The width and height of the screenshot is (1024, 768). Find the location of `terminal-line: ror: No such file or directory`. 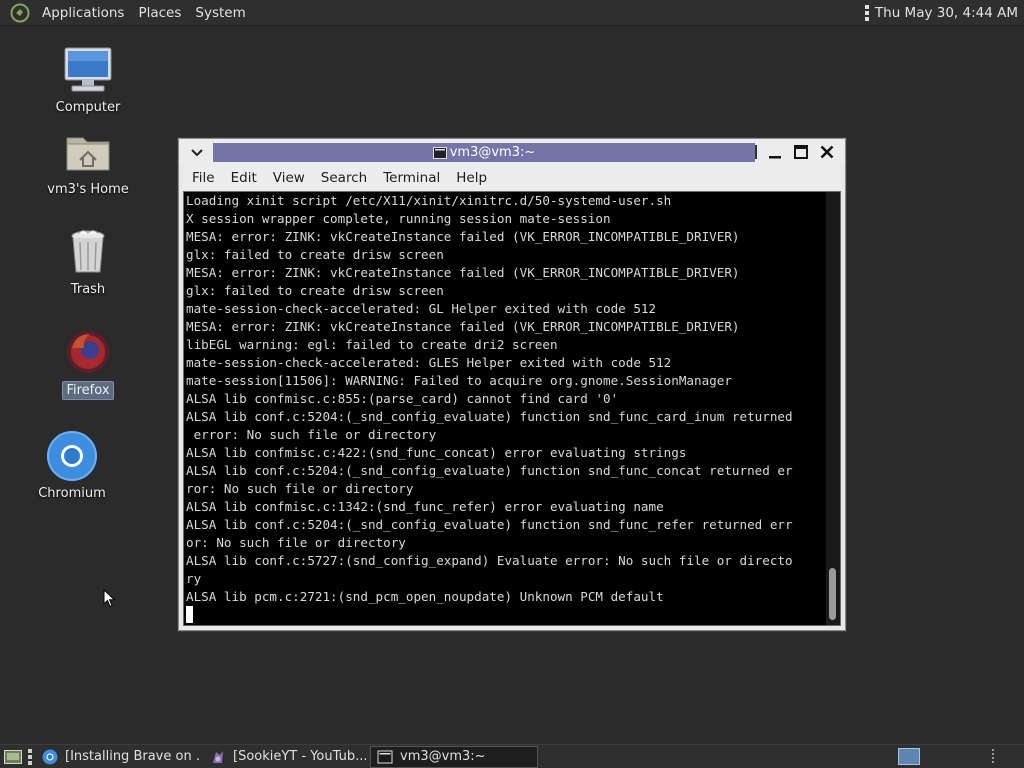

terminal-line: ror: No such file or directory is located at coordinates (300, 488).